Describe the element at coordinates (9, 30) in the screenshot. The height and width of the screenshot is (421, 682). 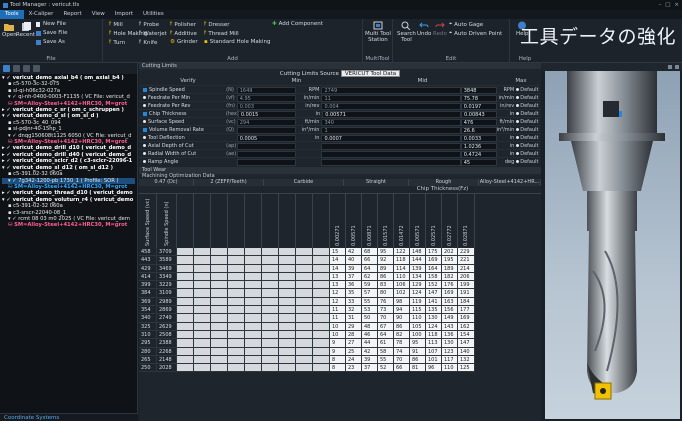
I see `open-button: Open` at that location.